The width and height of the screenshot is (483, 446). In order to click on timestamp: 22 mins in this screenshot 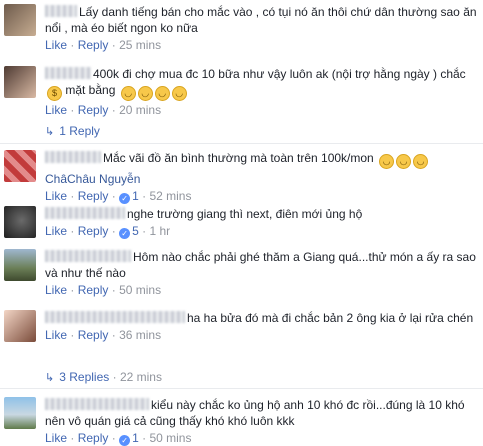, I will do `click(140, 377)`.